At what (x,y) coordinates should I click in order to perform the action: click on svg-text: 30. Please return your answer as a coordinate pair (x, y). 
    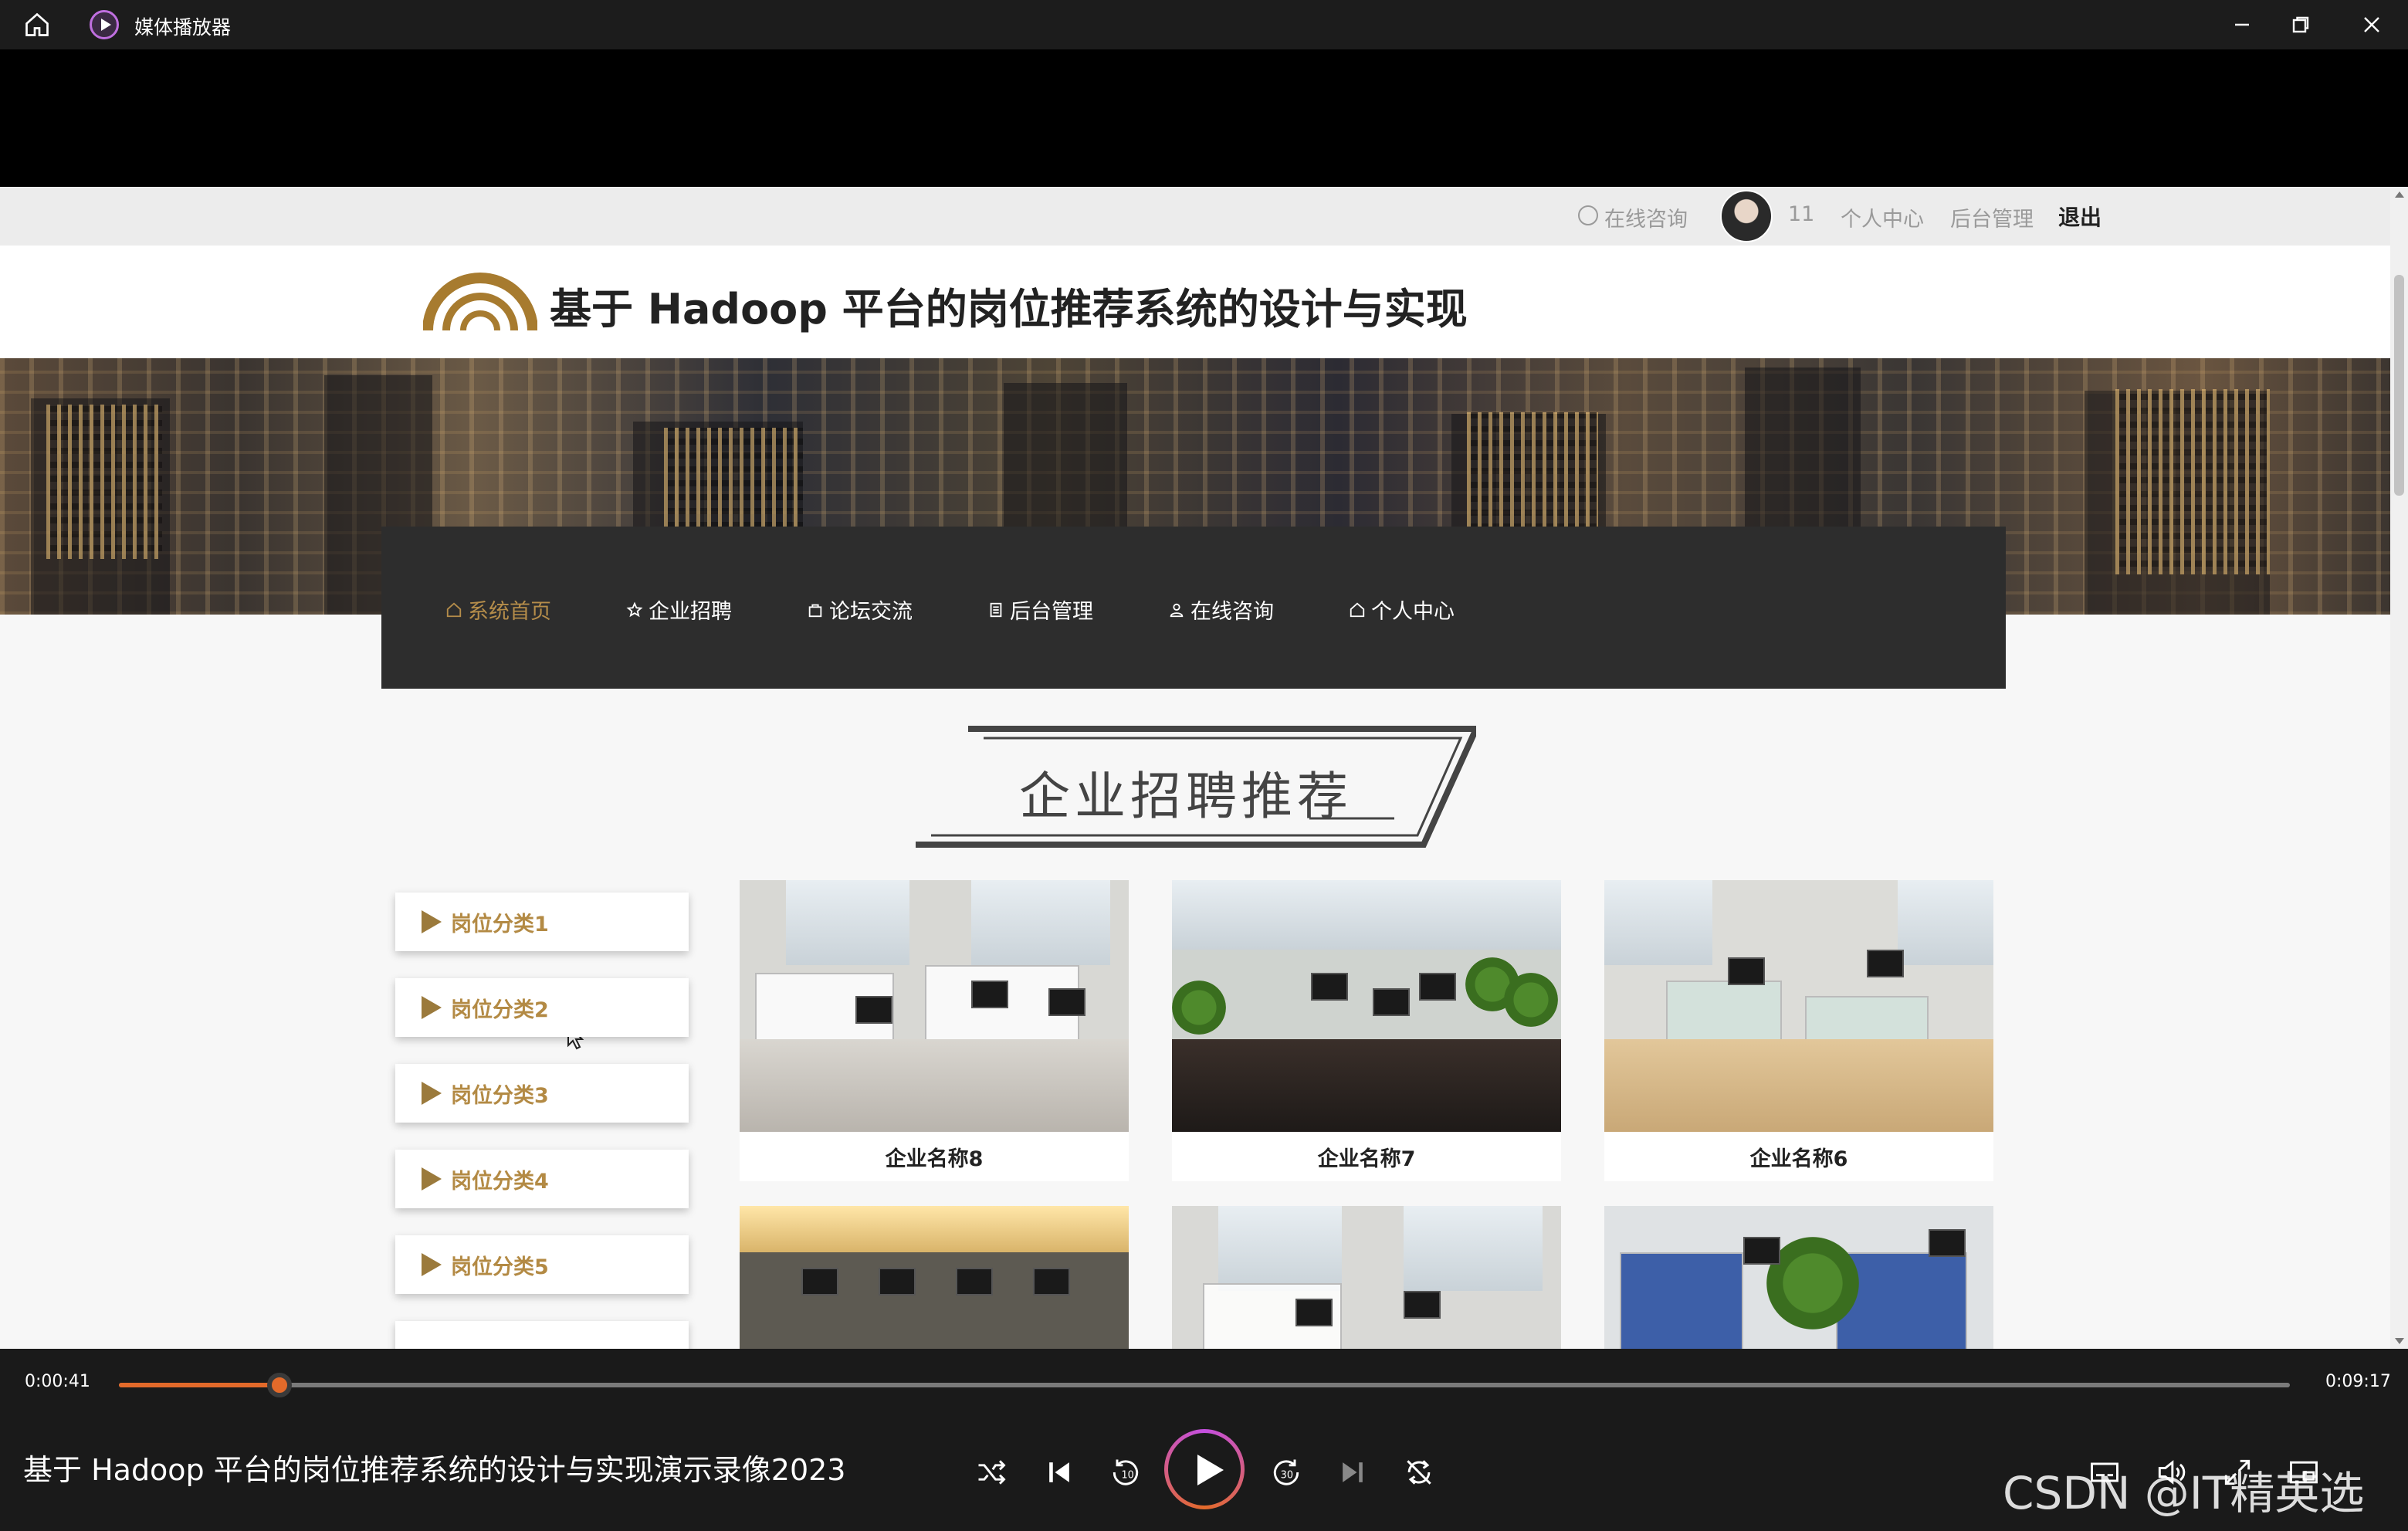
    Looking at the image, I should click on (1287, 1475).